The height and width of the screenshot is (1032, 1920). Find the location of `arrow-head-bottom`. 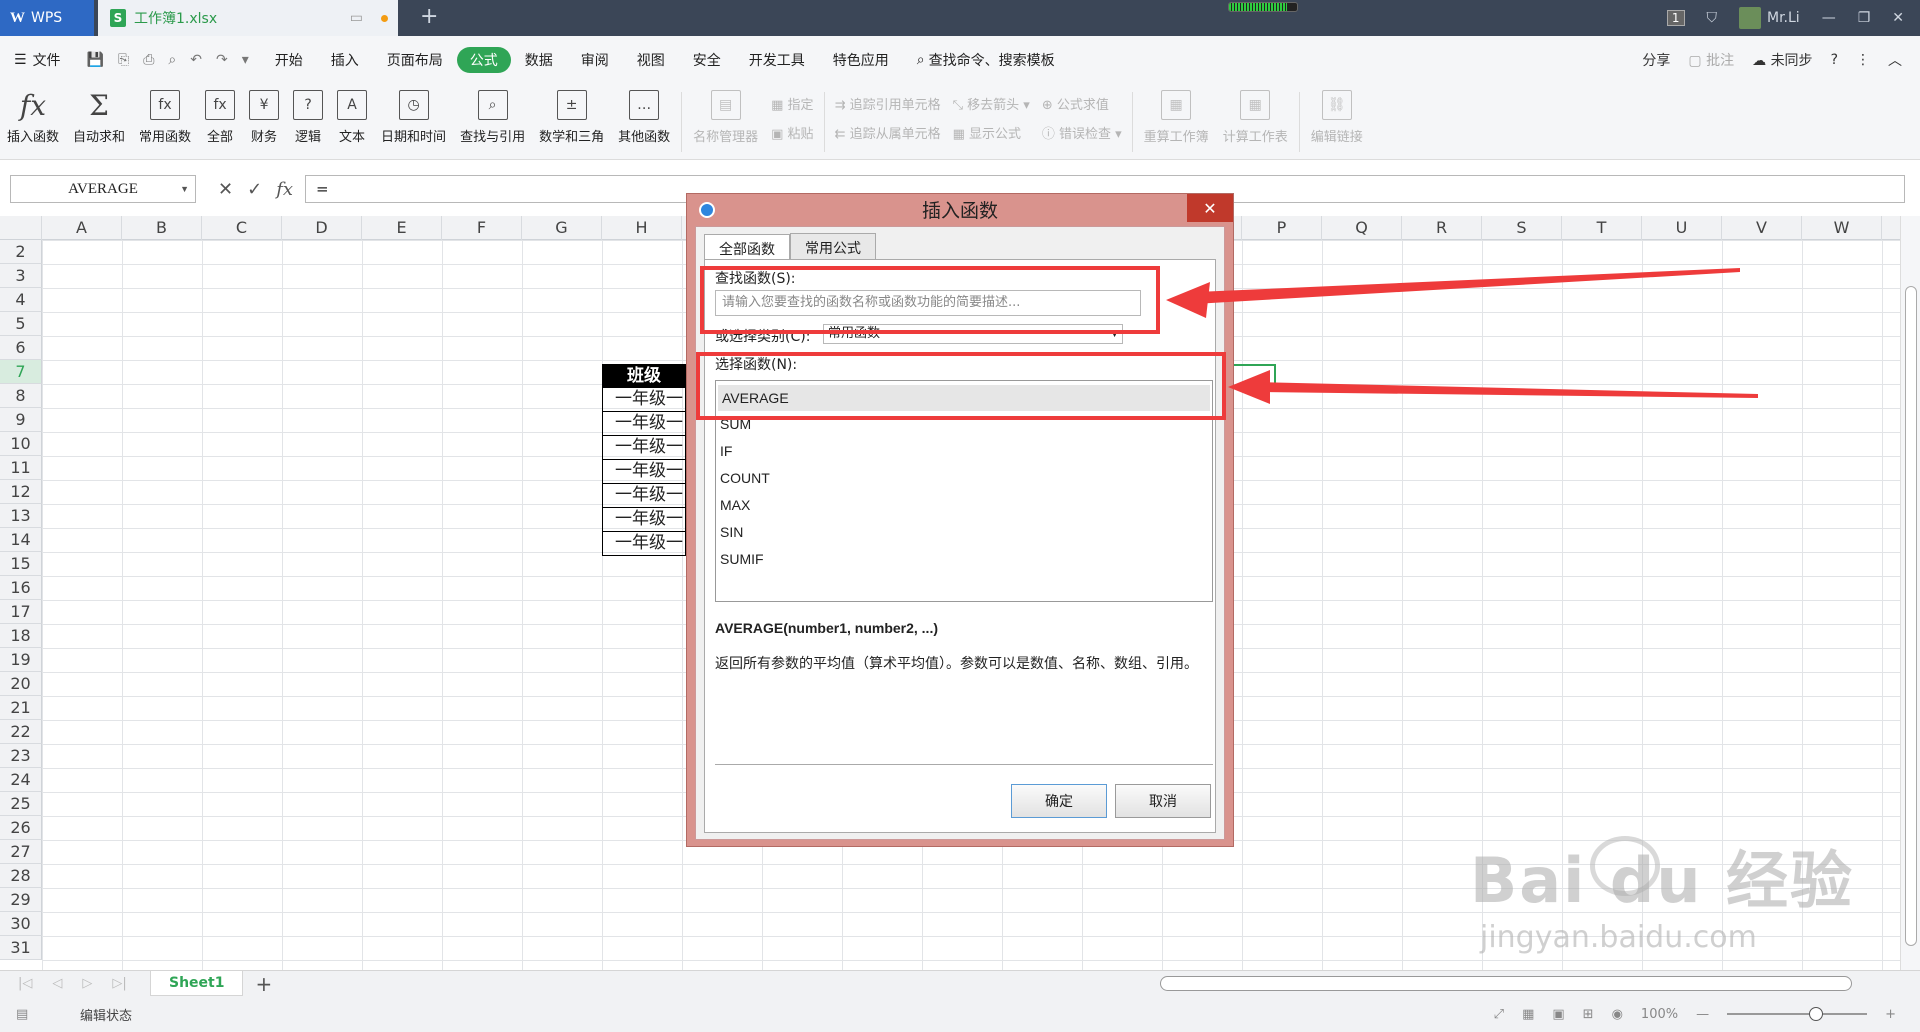

arrow-head-bottom is located at coordinates (1249, 387).